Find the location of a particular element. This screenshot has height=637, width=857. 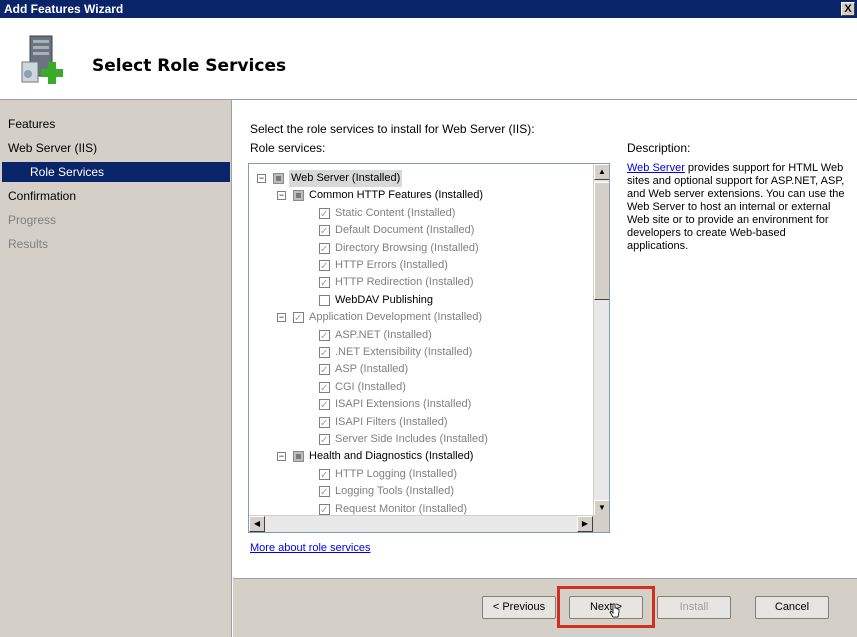

tree-item: .NET Extensibility (Installed) is located at coordinates (421, 353).